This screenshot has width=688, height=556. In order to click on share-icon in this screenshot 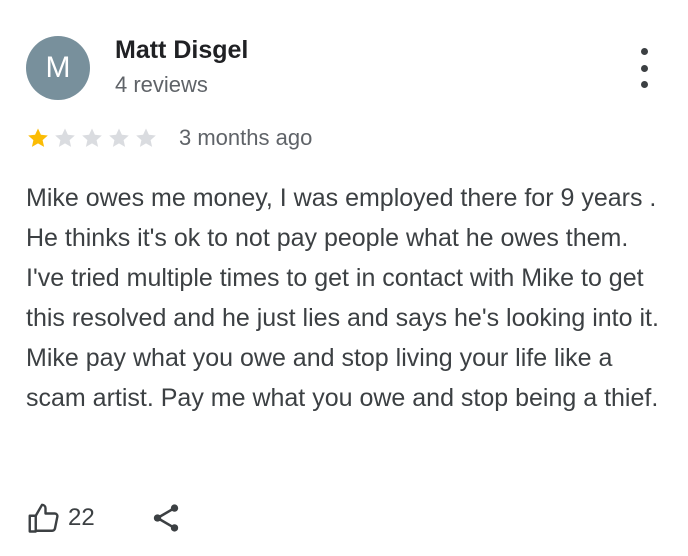, I will do `click(165, 518)`.